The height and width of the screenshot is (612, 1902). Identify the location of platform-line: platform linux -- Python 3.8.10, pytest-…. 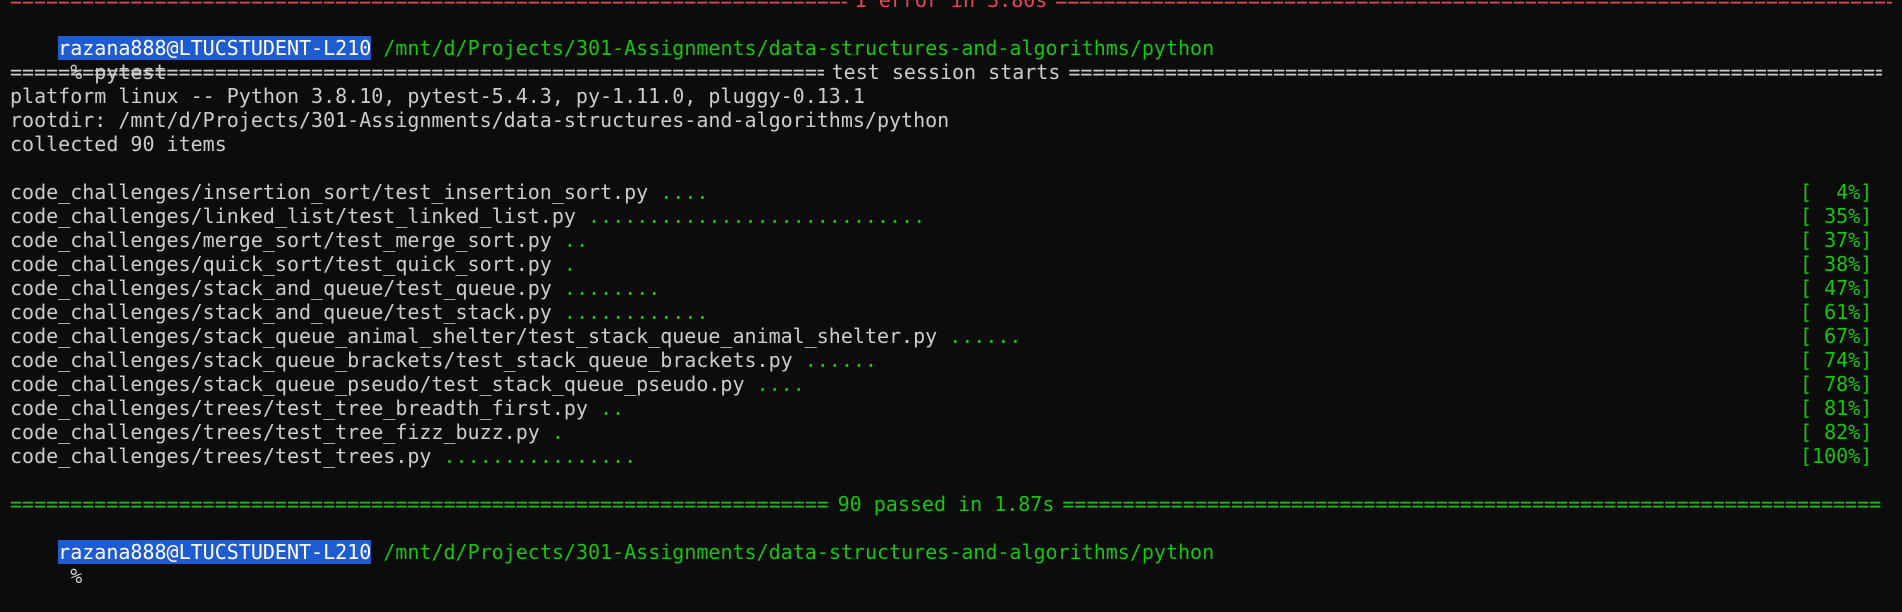
(437, 96).